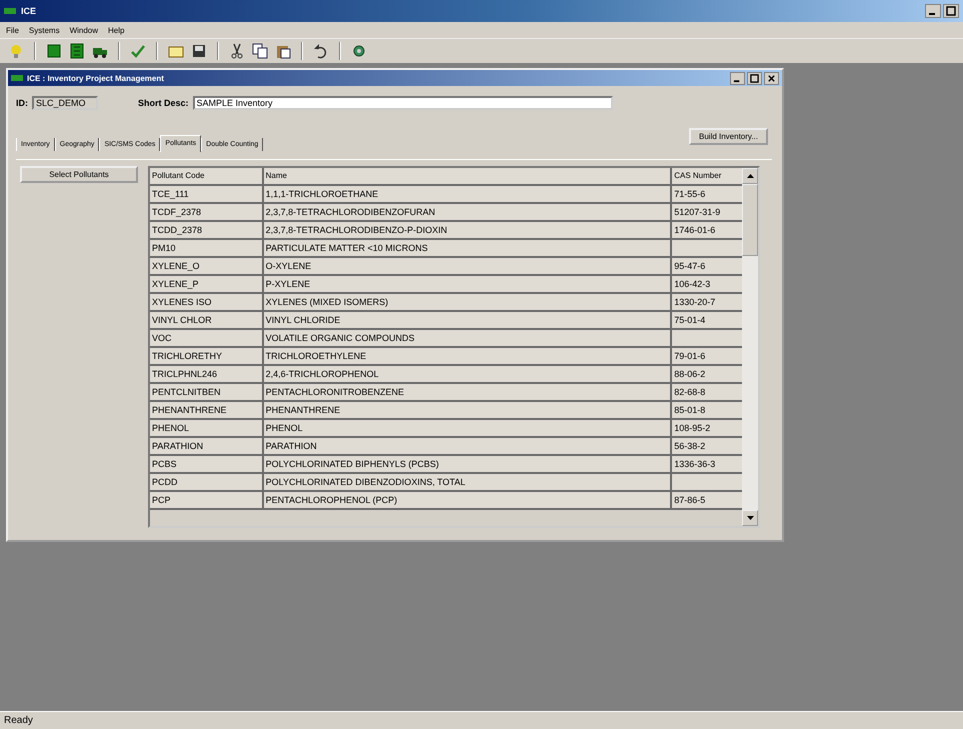  I want to click on undo-icon, so click(321, 51).